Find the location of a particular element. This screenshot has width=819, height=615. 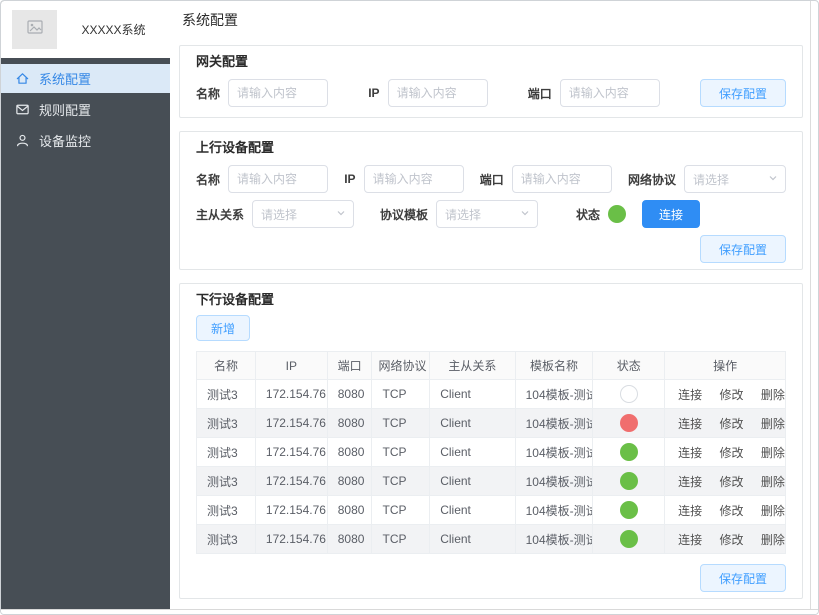

field-label: 端口 is located at coordinates (491, 179).